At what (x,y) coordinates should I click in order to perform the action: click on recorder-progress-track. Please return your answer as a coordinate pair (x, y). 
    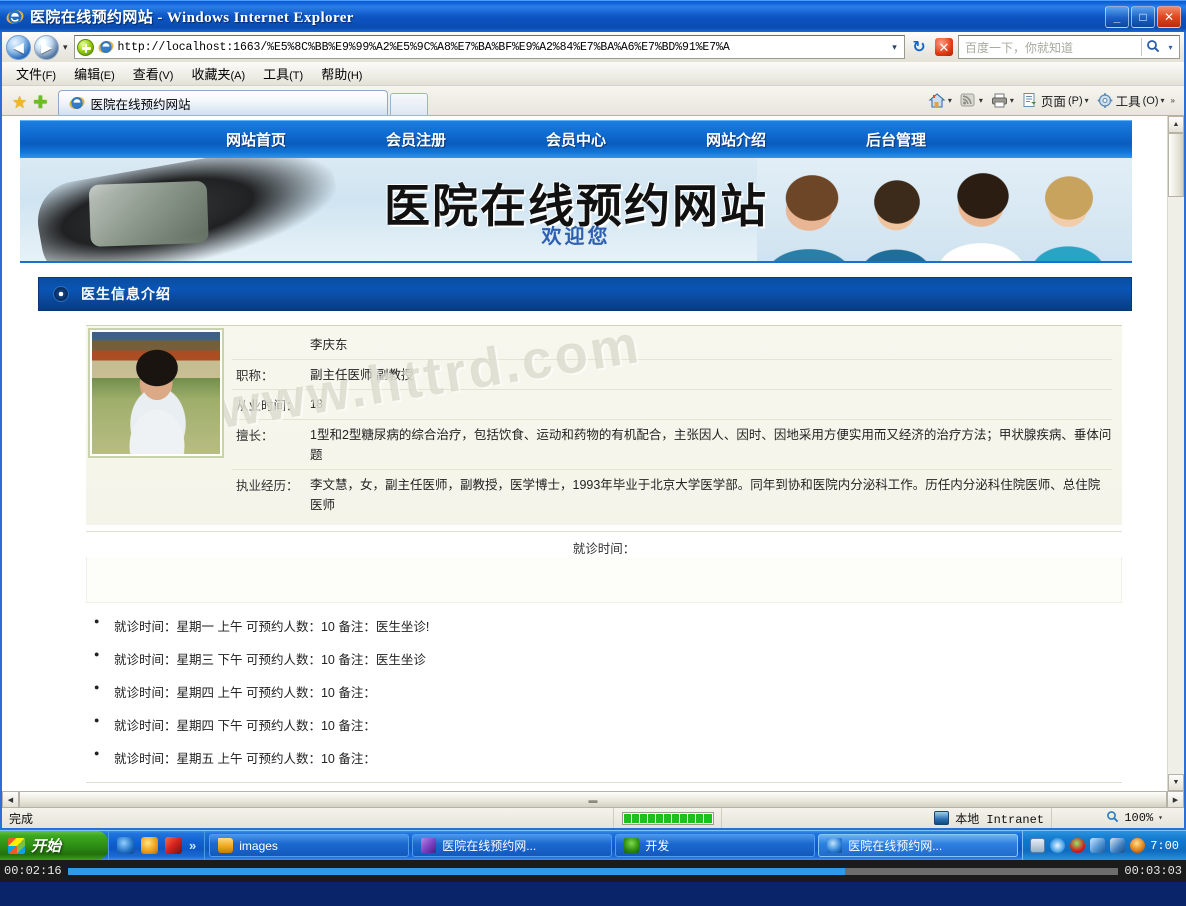
    Looking at the image, I should click on (593, 871).